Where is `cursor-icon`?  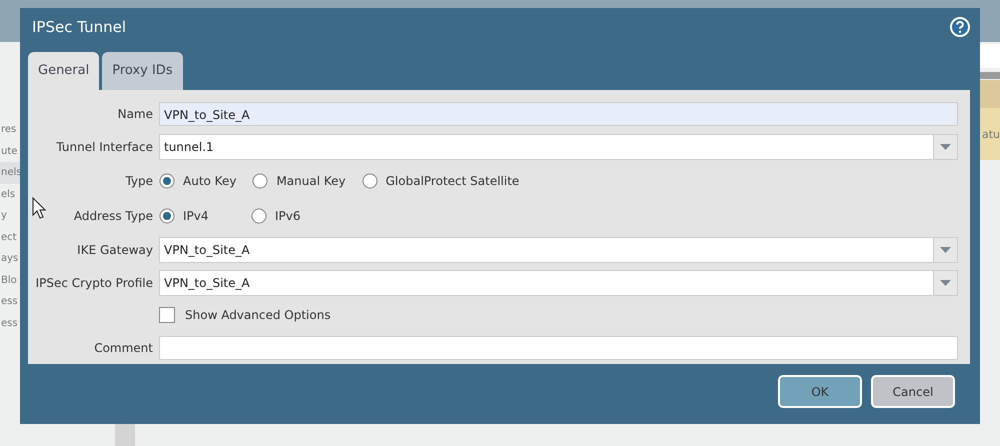 cursor-icon is located at coordinates (39, 208).